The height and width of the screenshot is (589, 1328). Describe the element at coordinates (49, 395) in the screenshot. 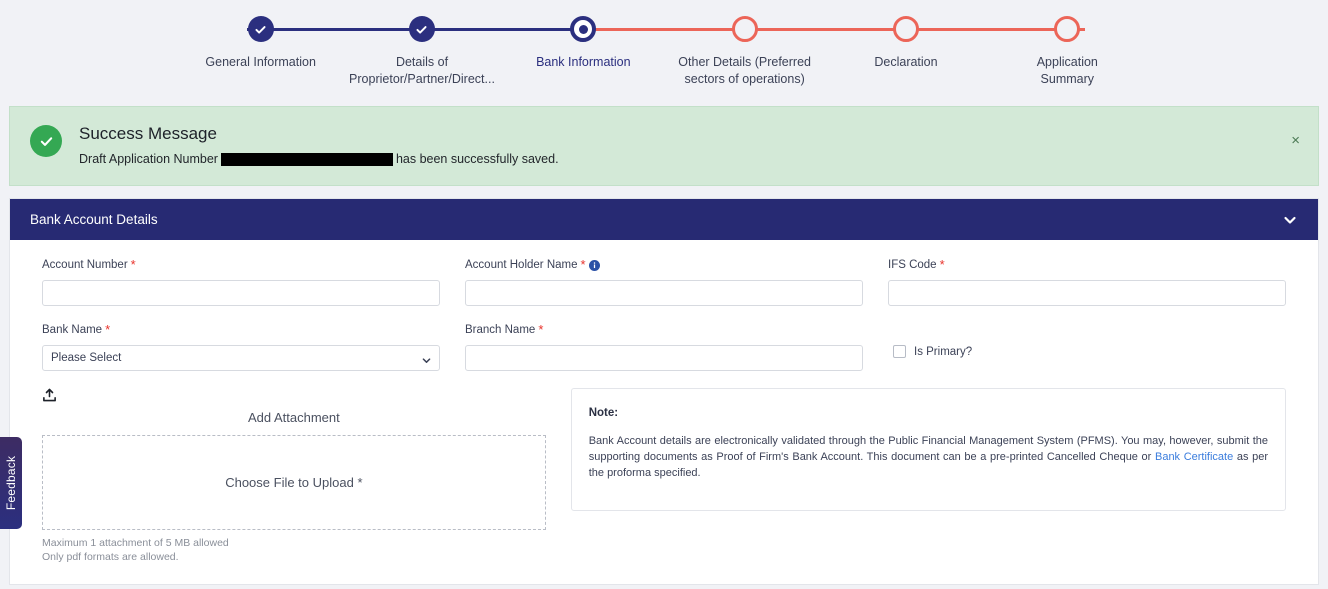

I see `upload-icon` at that location.